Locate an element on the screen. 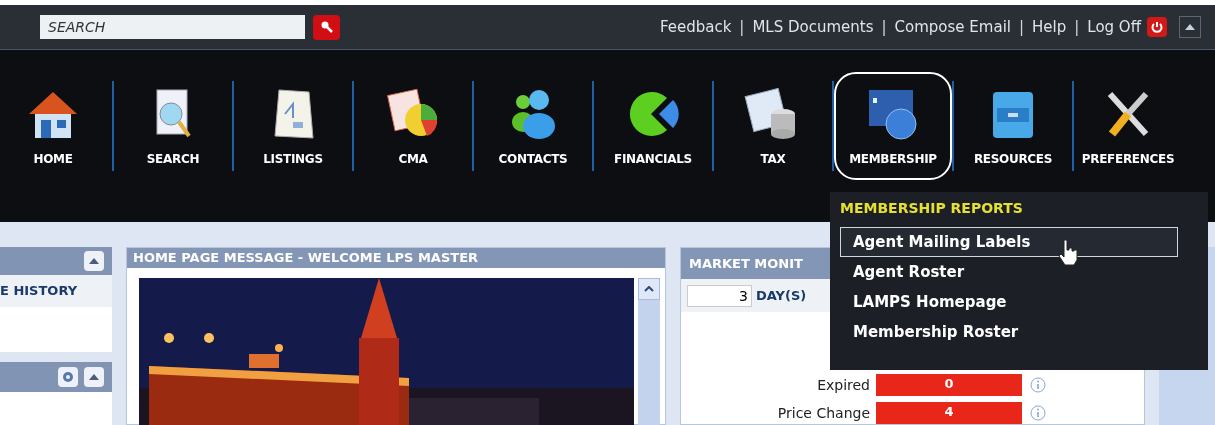 The height and width of the screenshot is (425, 1215). stat-value: 4 is located at coordinates (949, 413).